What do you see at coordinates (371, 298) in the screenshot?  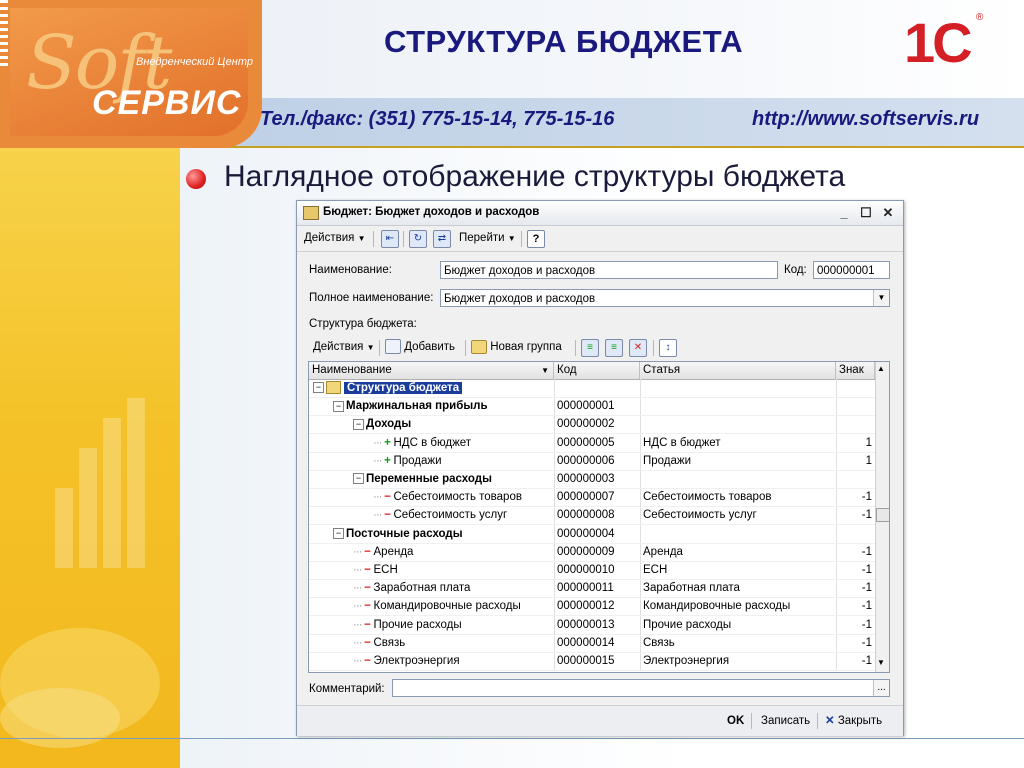 I see `fullname-label: Полное наименование:` at bounding box center [371, 298].